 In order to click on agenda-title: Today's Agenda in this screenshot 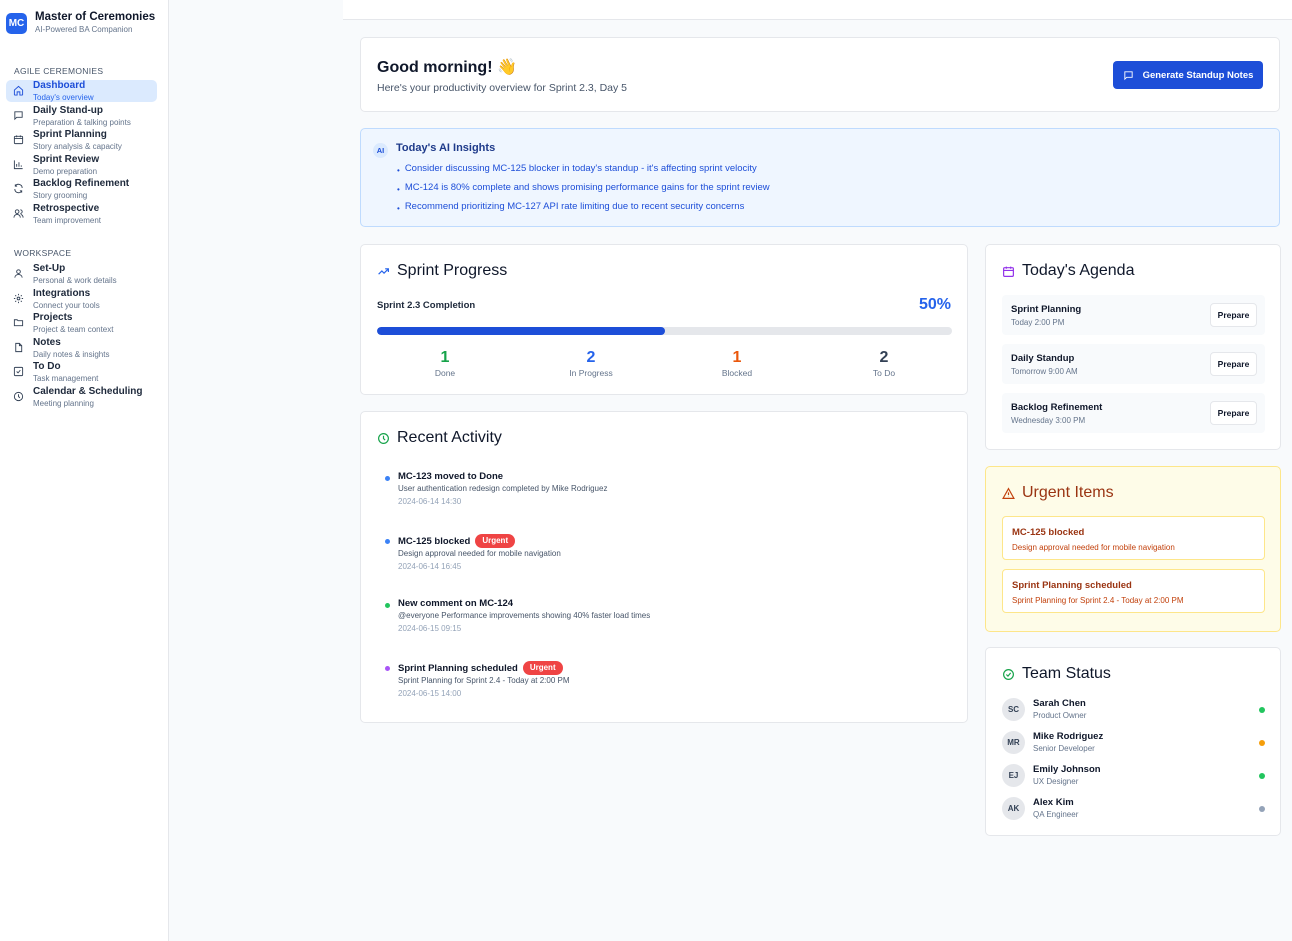, I will do `click(1068, 271)`.